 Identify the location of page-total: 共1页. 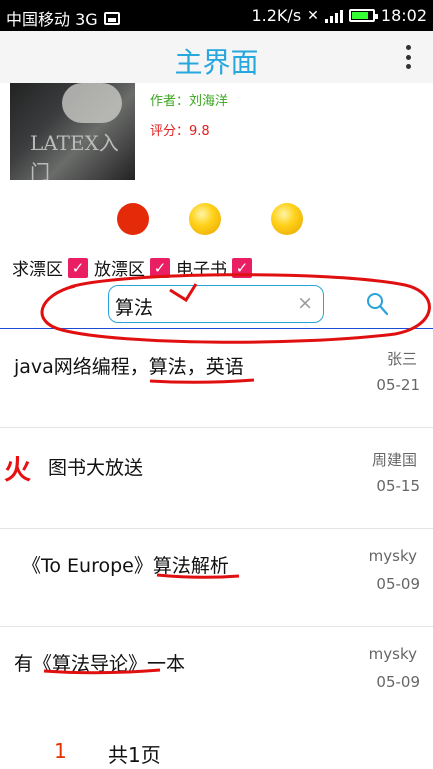
(134, 755).